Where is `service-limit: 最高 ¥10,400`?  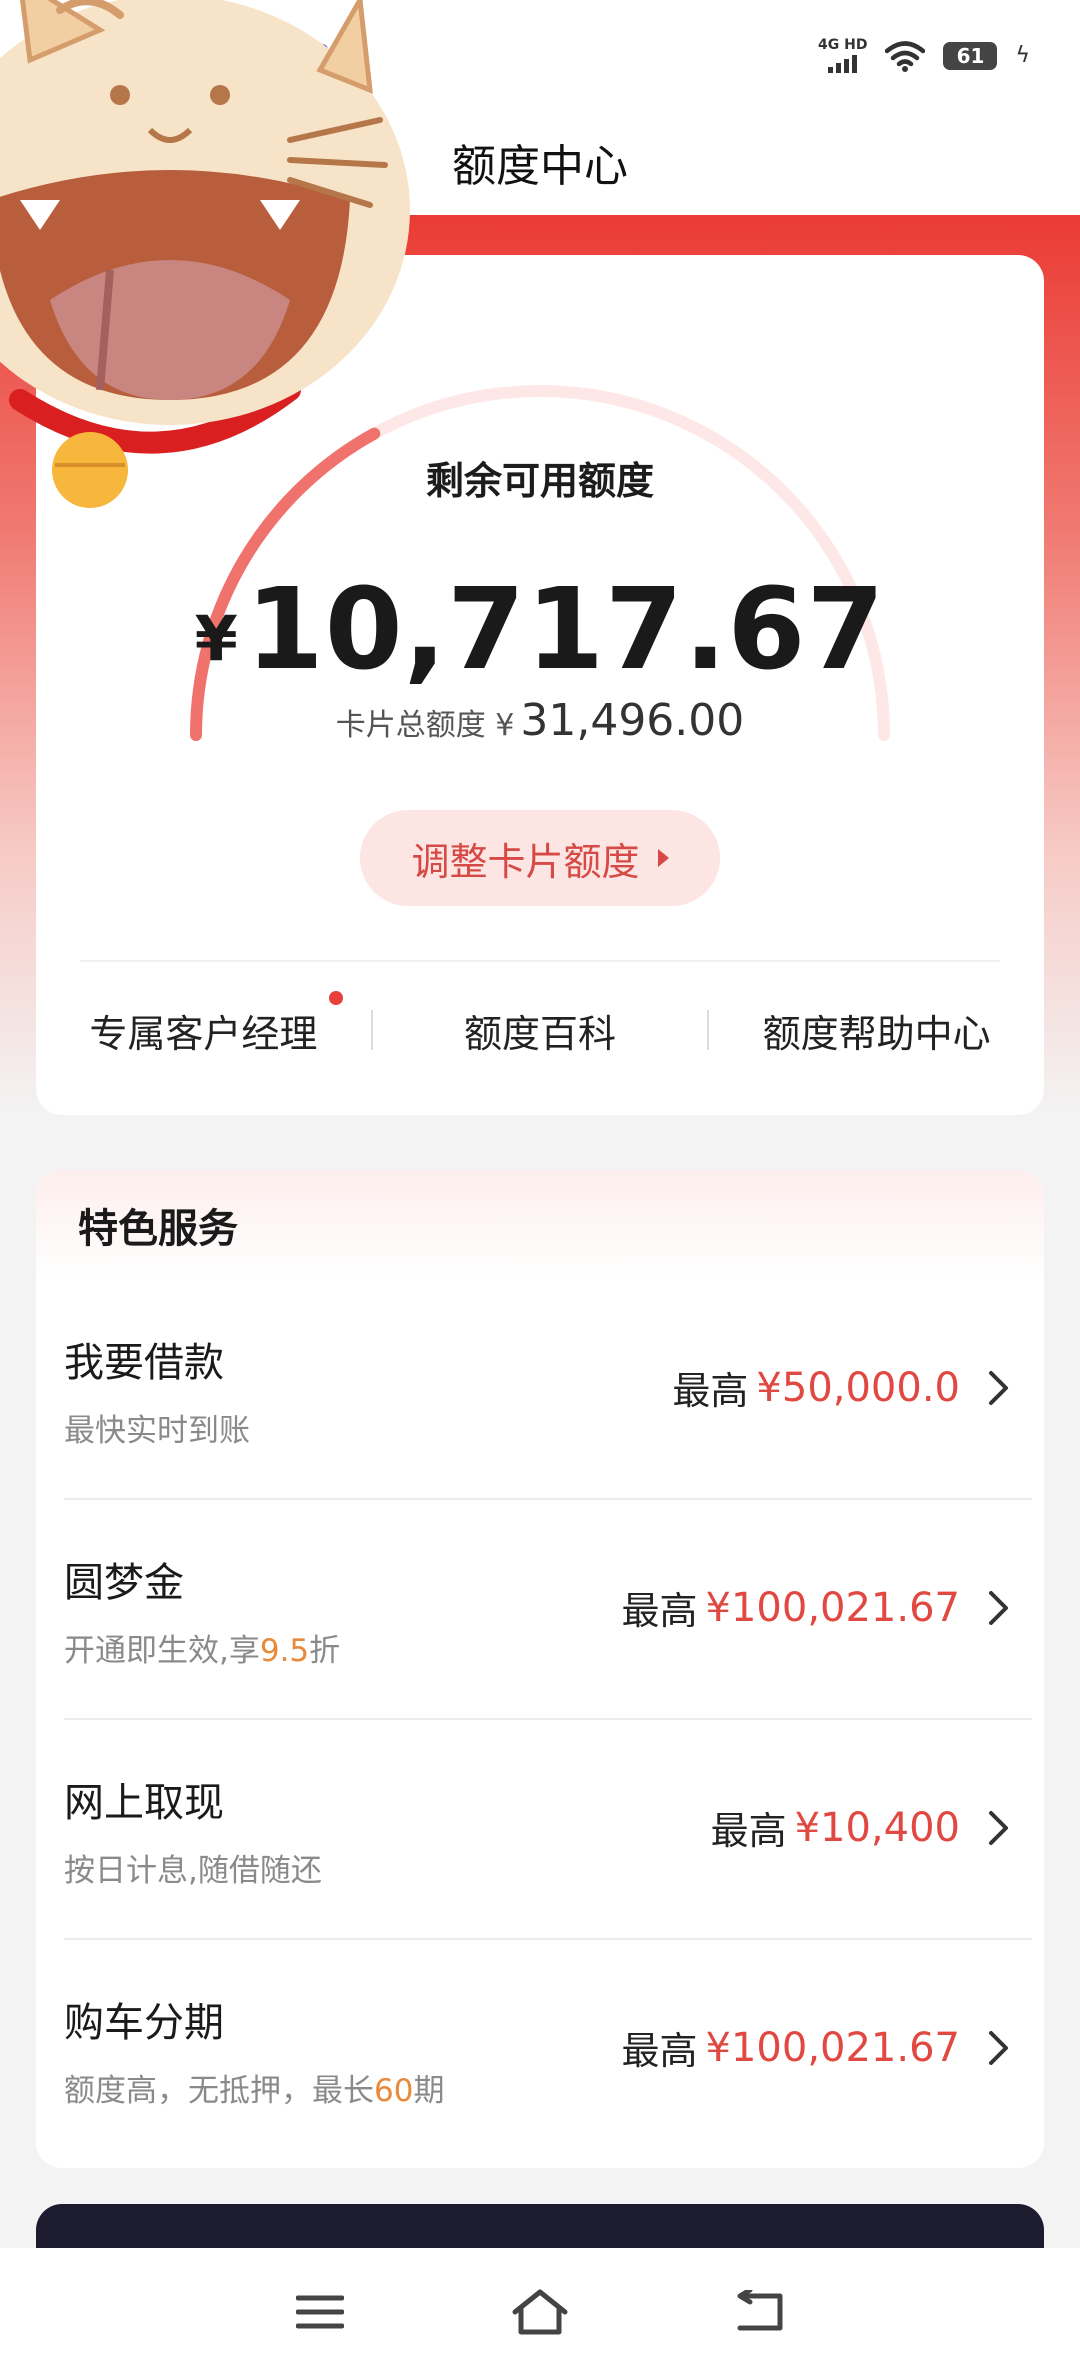 service-limit: 最高 ¥10,400 is located at coordinates (861, 1827).